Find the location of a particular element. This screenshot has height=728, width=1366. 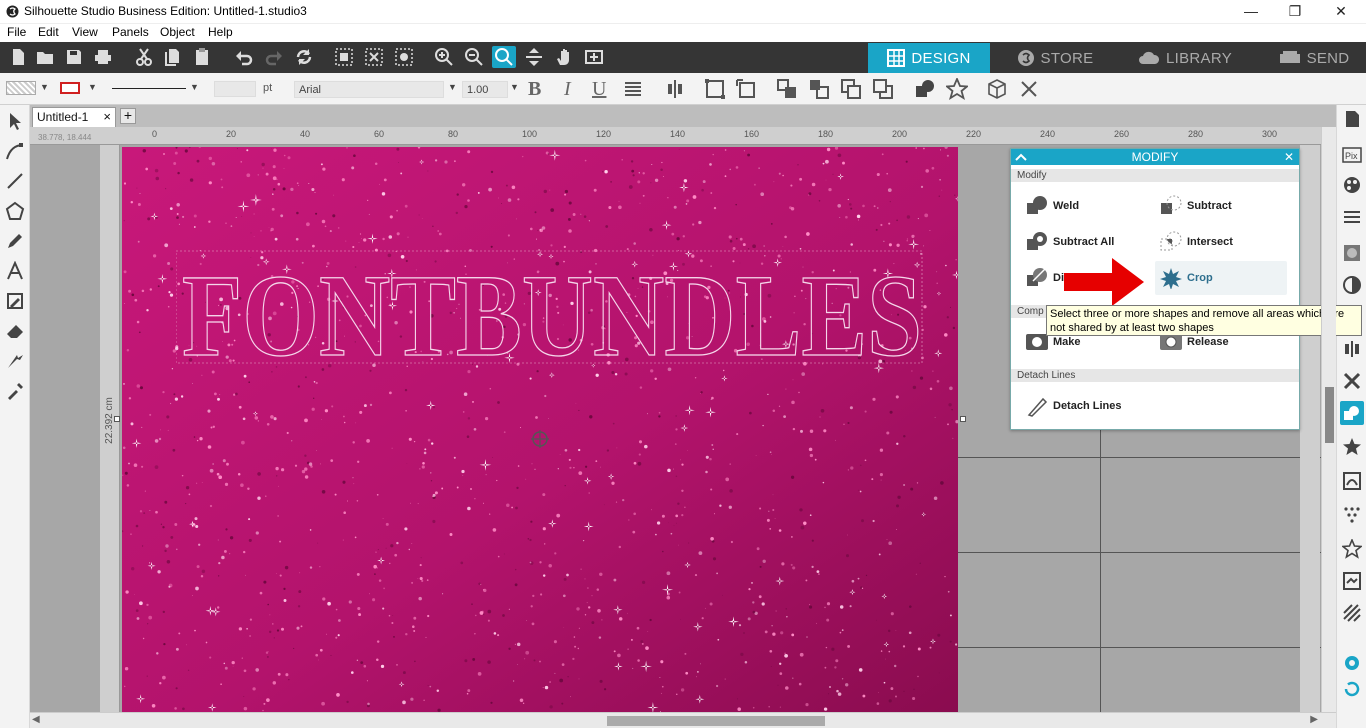

resize-handle-left is located at coordinates (117, 419).